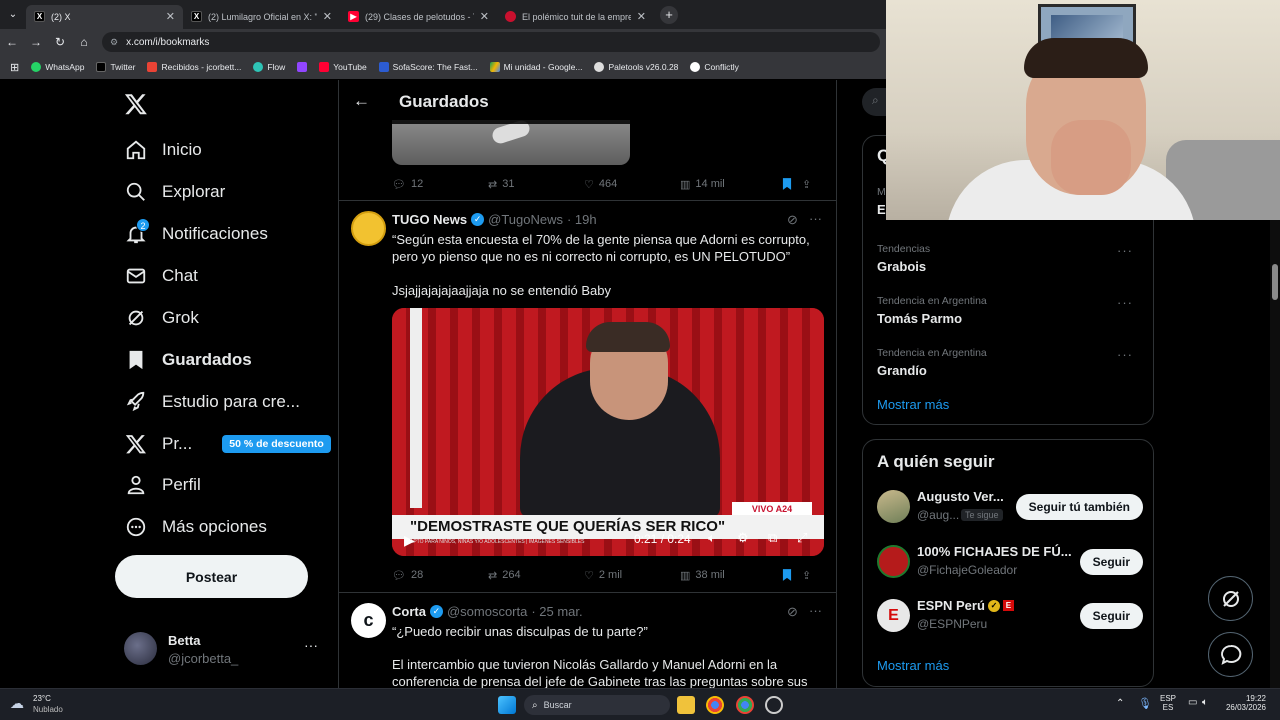 This screenshot has width=1280, height=720. What do you see at coordinates (196, 232) in the screenshot?
I see `nav-notifications: 2 Notificaciones` at bounding box center [196, 232].